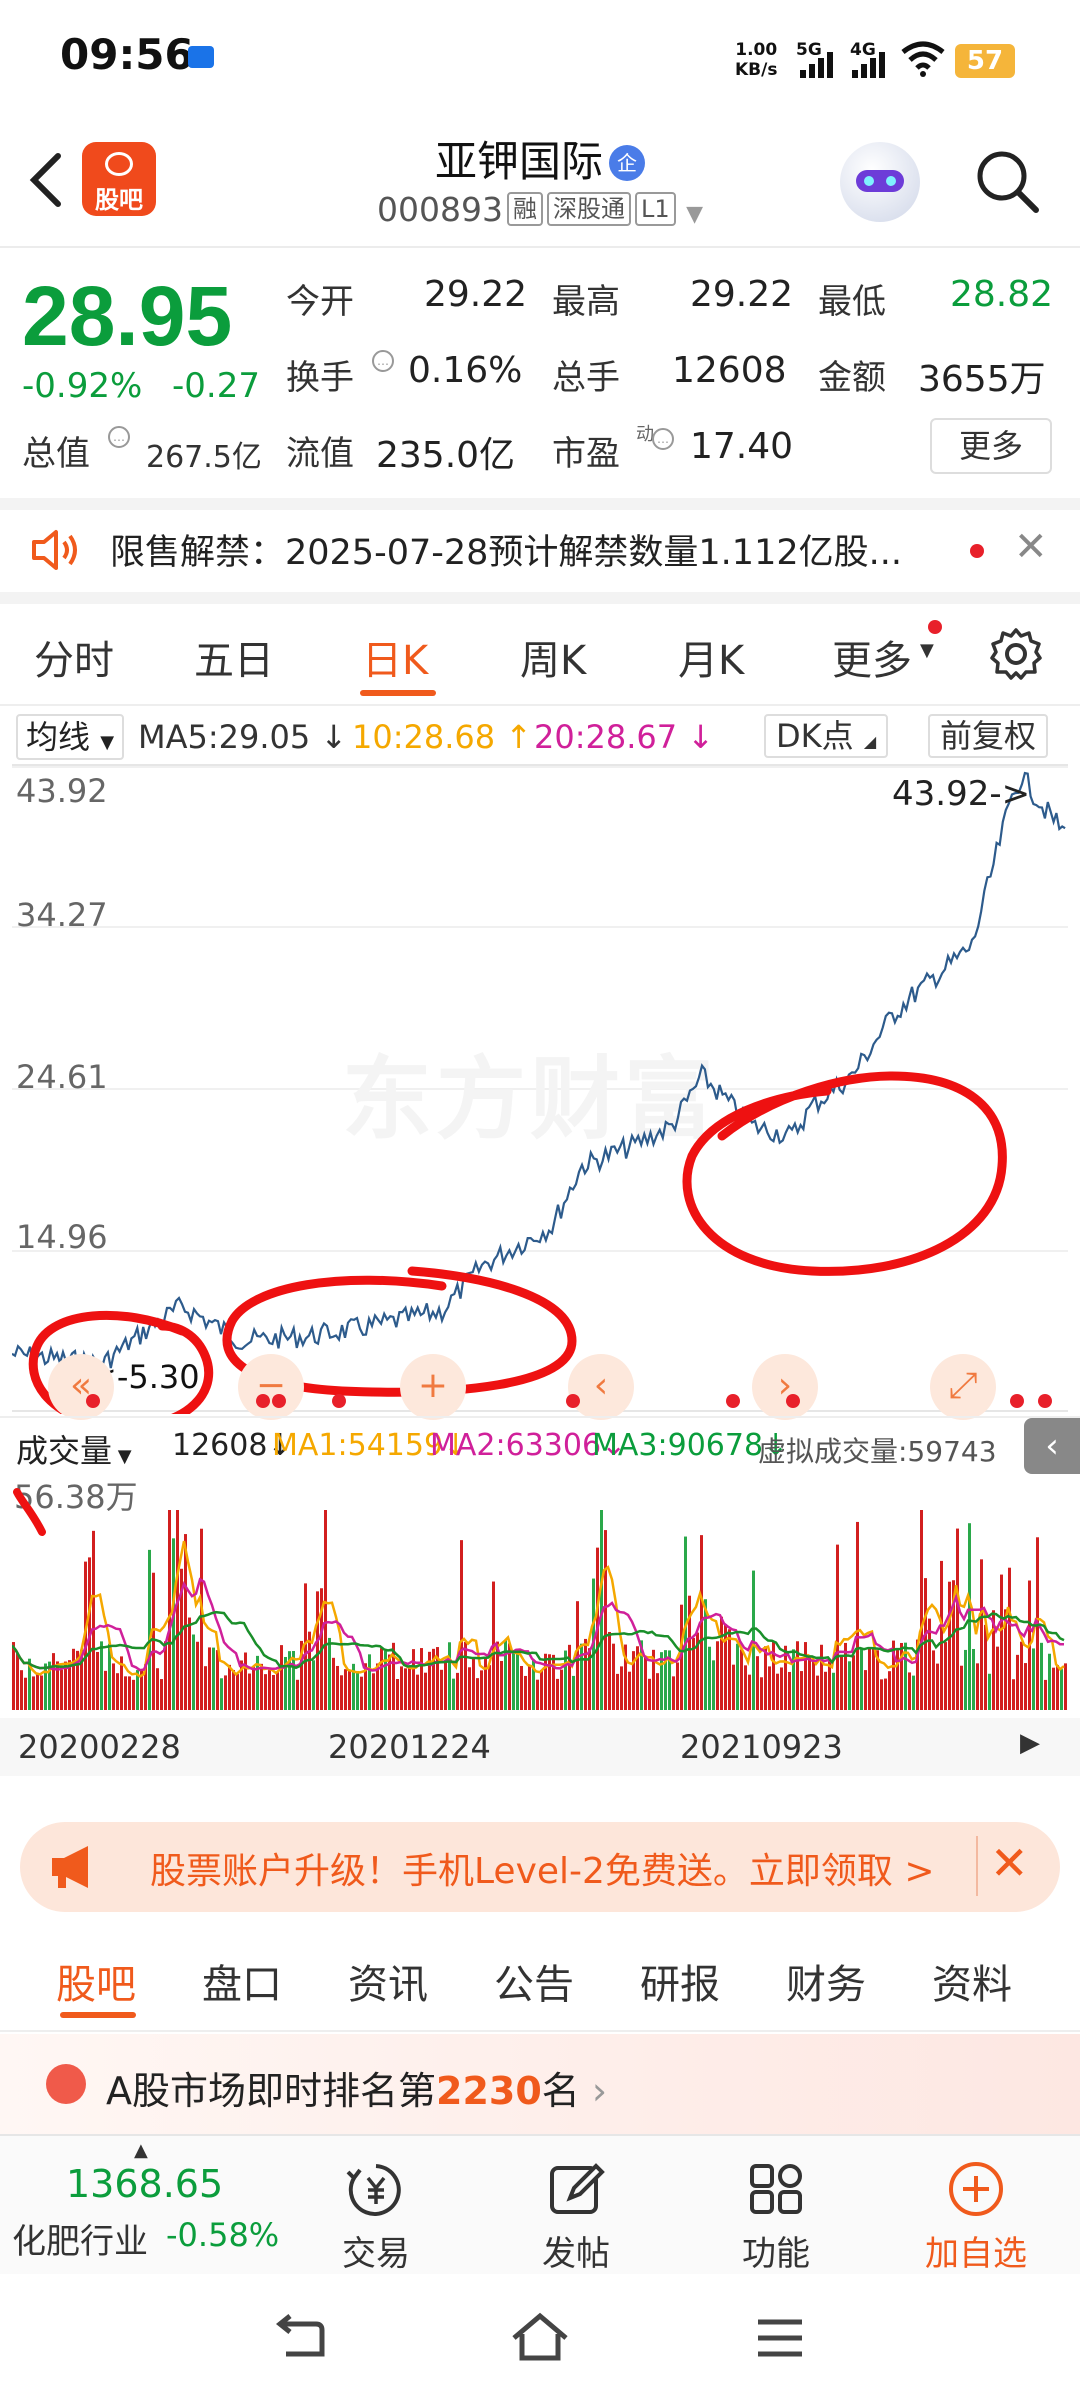 The height and width of the screenshot is (2400, 1080). Describe the element at coordinates (988, 736) in the screenshot. I see `adjust-mode-button: 前复权` at that location.